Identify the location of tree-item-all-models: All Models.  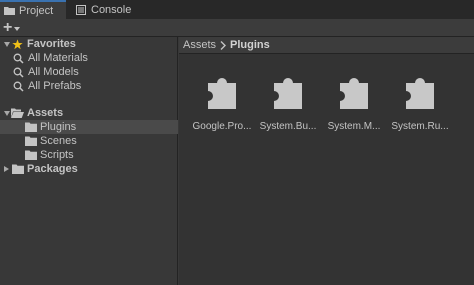
(89, 72).